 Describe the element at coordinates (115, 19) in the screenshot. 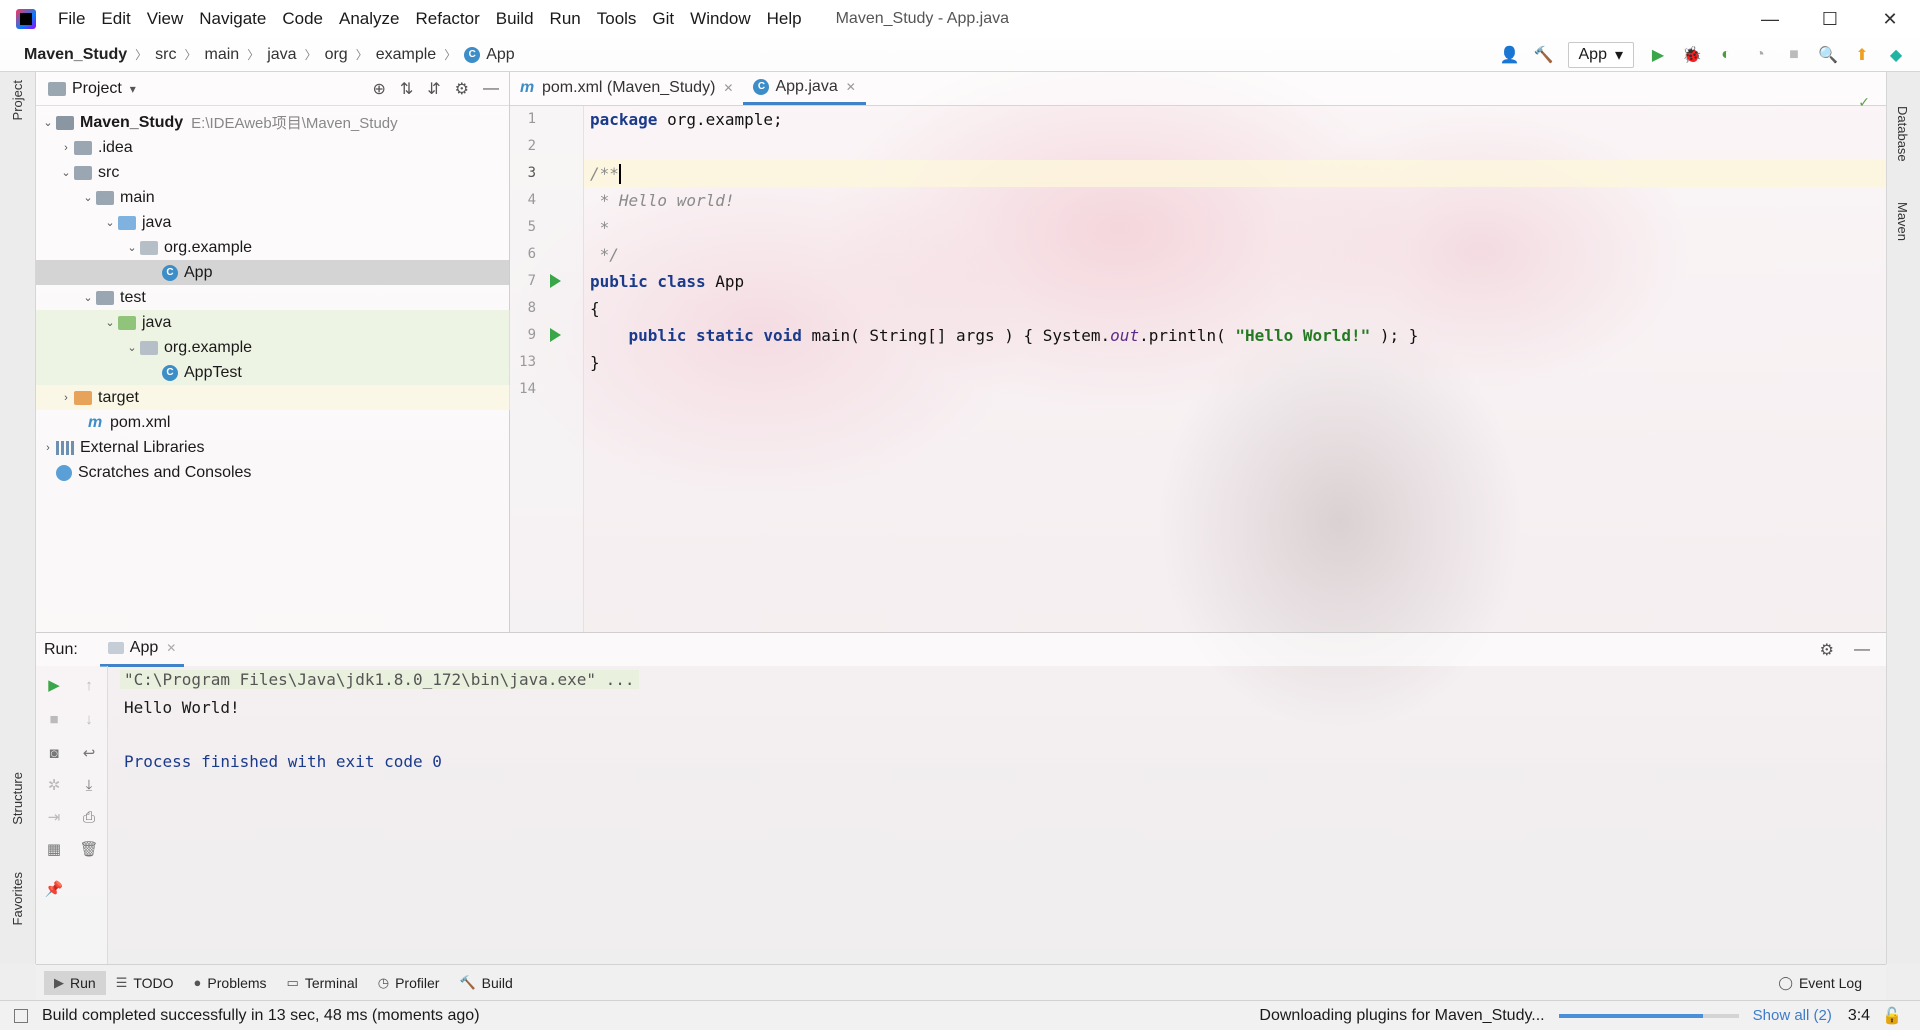

I see `menu-edit: Edit` at that location.